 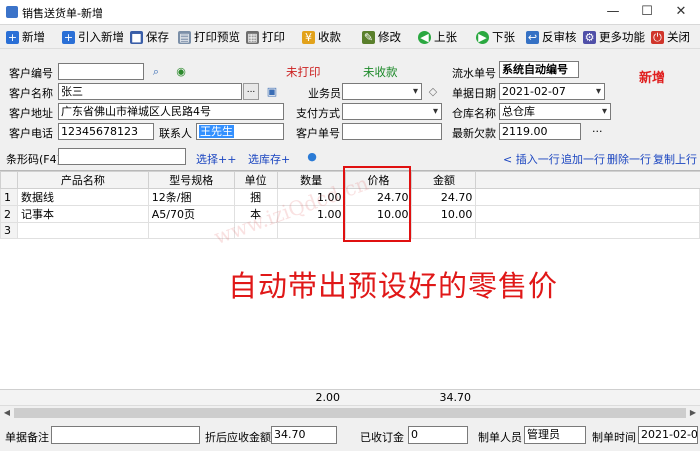 I want to click on salesman-select, so click(x=382, y=91).